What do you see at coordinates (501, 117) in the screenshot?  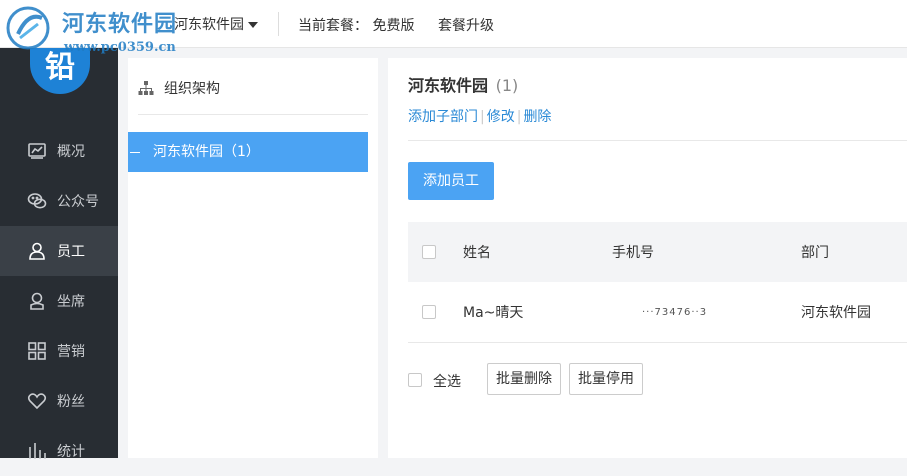 I see `edit-department-link: 修改` at bounding box center [501, 117].